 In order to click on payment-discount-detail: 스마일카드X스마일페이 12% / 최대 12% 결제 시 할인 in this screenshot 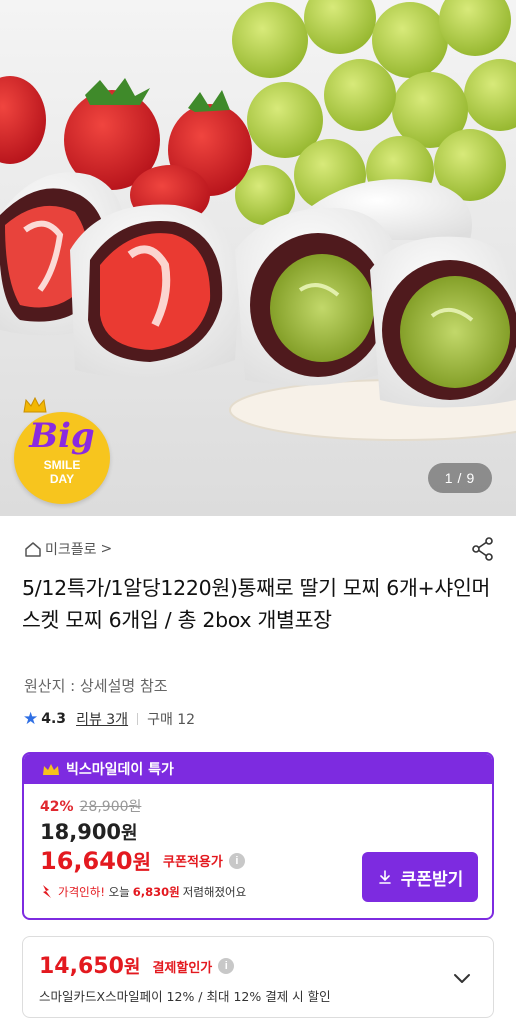, I will do `click(185, 996)`.